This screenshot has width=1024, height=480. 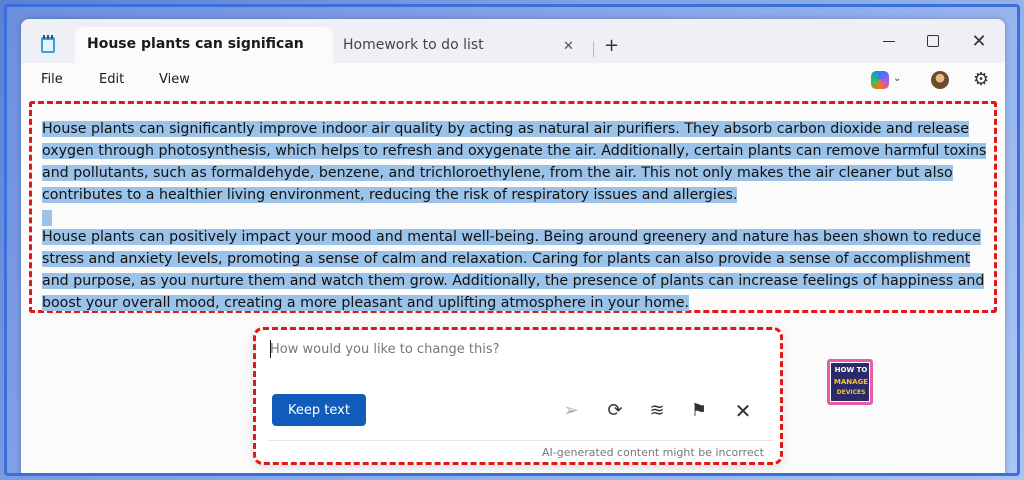 What do you see at coordinates (851, 392) in the screenshot?
I see `logo-text-bottom: DEVICES` at bounding box center [851, 392].